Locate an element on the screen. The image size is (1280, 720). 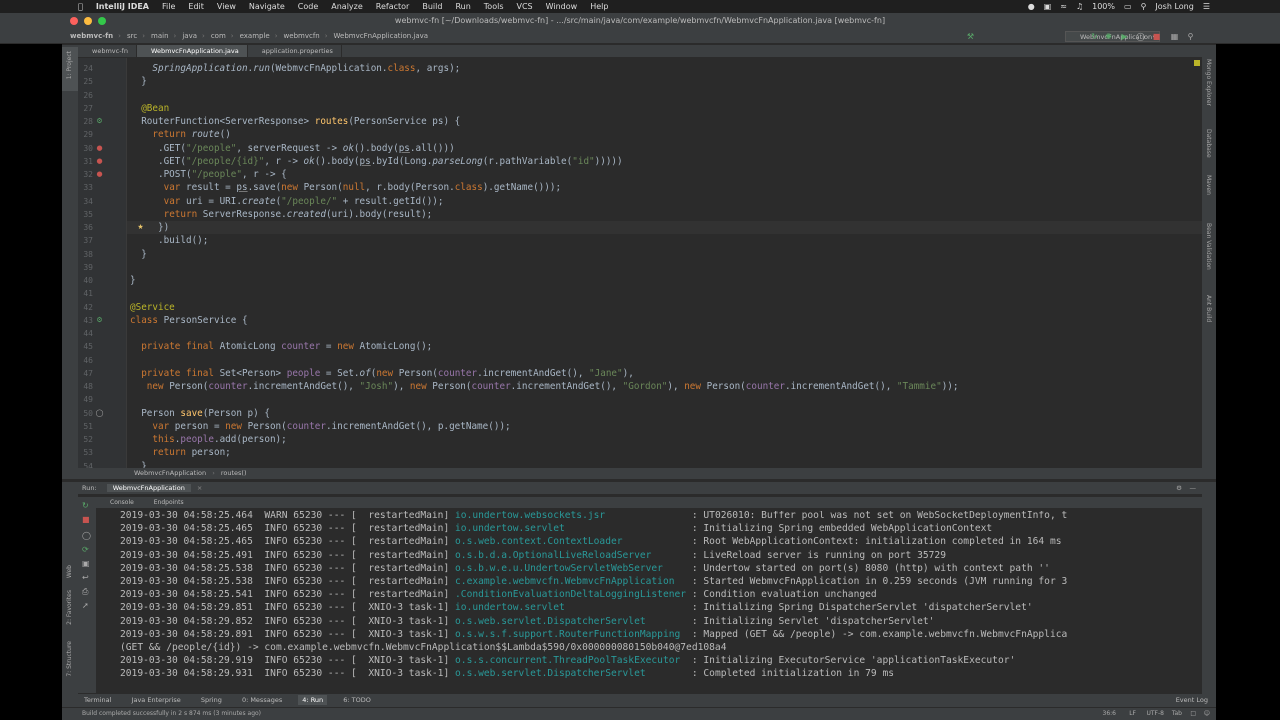
zoom-window-icon is located at coordinates (102, 21).